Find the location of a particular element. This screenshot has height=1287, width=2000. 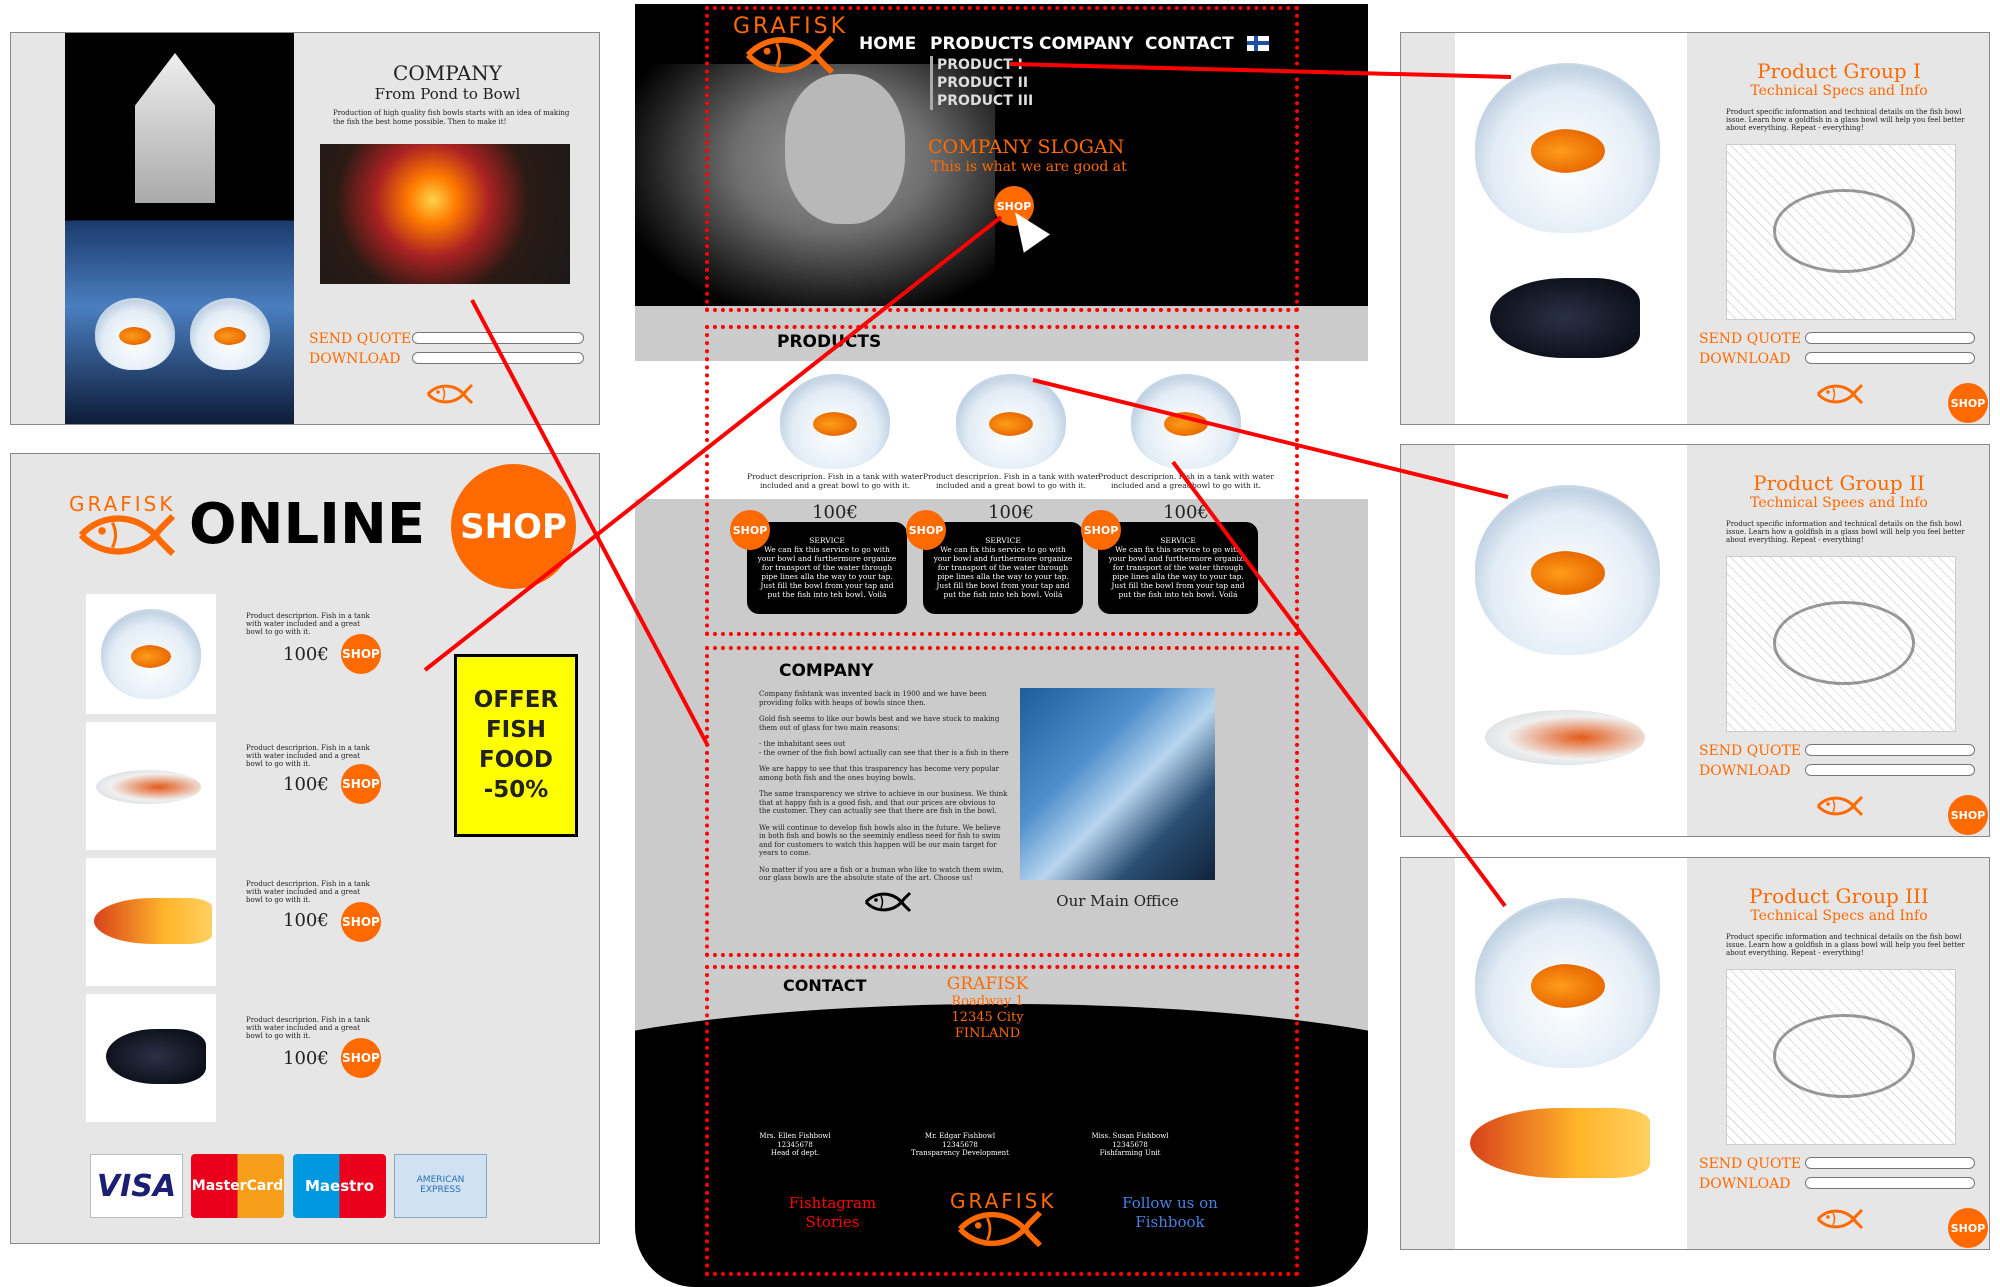

visa-card: VISA is located at coordinates (136, 1186).